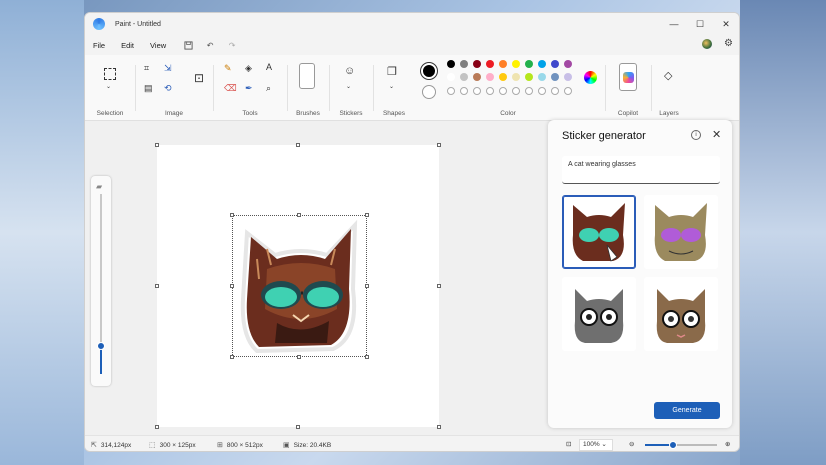 This screenshot has height=465, width=826. Describe the element at coordinates (590, 77) in the screenshot. I see `edit-colors-icon` at that location.